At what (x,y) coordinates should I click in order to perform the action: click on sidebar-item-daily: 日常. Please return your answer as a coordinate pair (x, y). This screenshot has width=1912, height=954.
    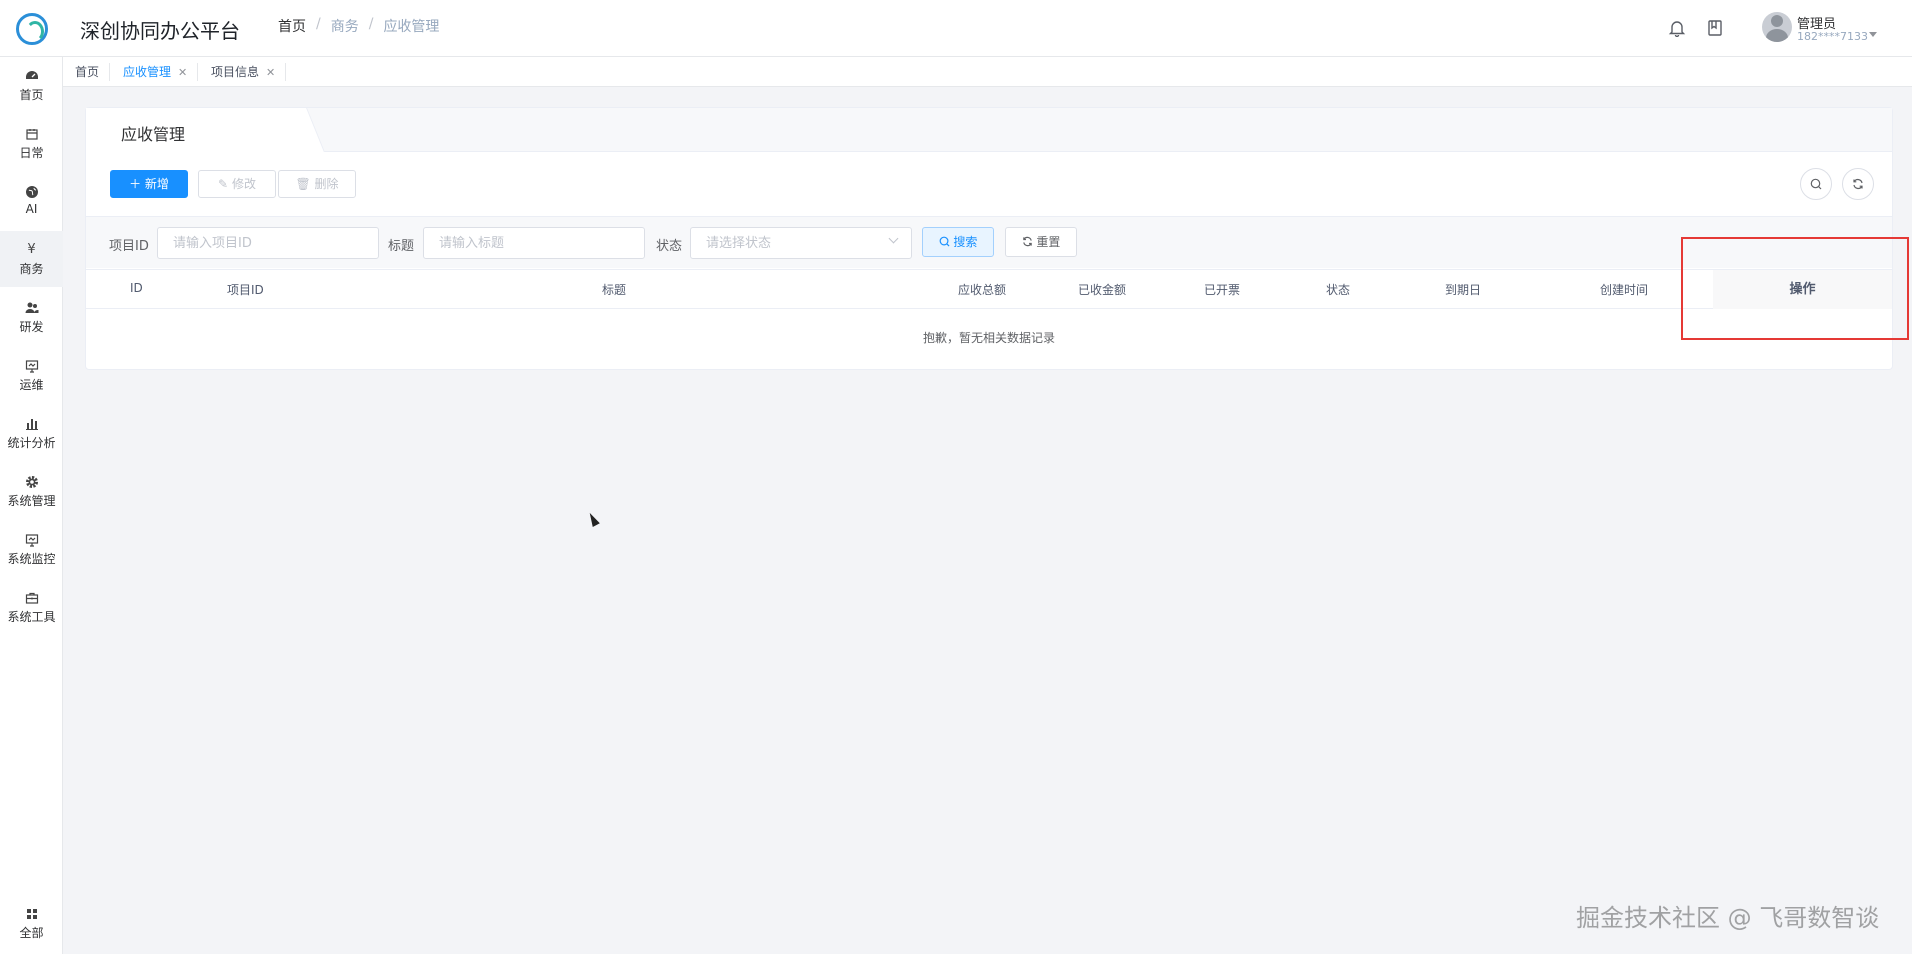
    Looking at the image, I should click on (31, 143).